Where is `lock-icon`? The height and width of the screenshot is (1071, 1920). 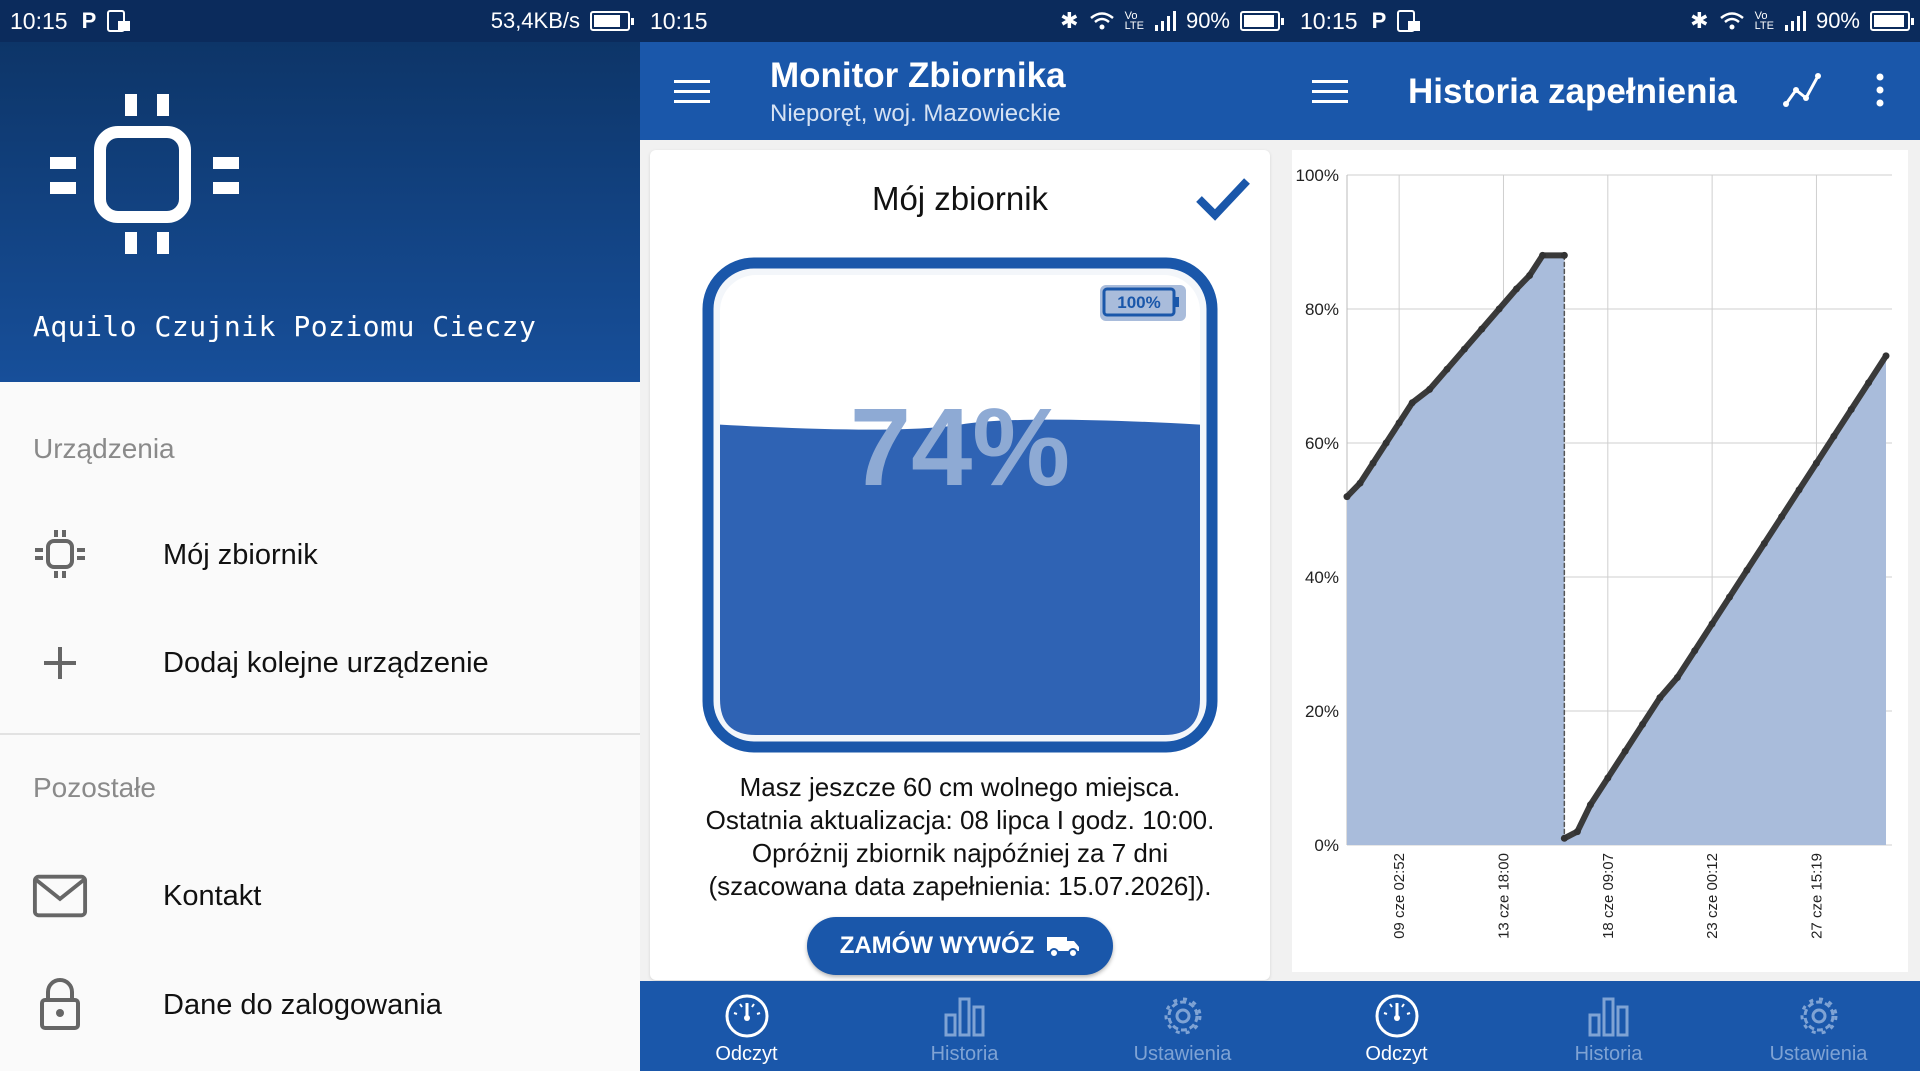 lock-icon is located at coordinates (60, 1005).